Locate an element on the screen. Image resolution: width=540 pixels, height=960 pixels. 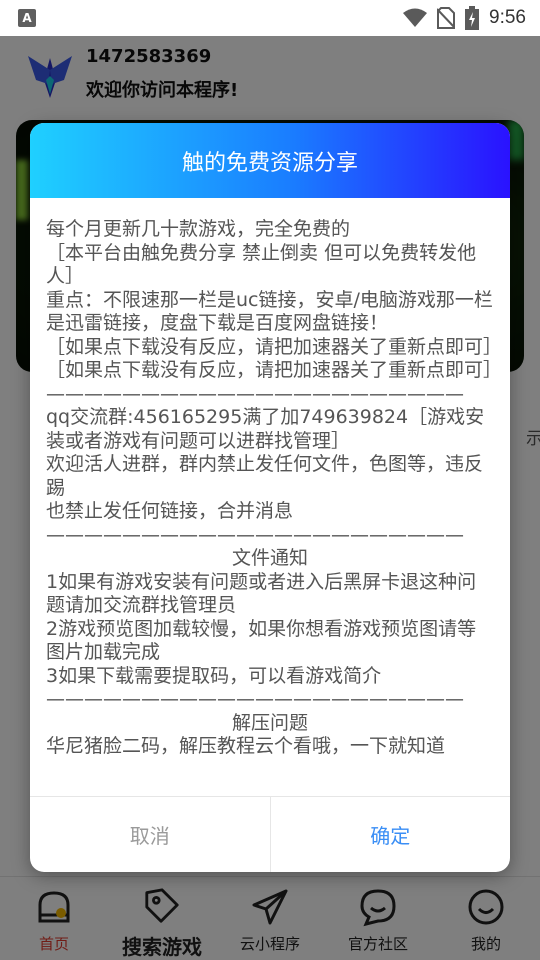
battery-charging-icon is located at coordinates (472, 18).